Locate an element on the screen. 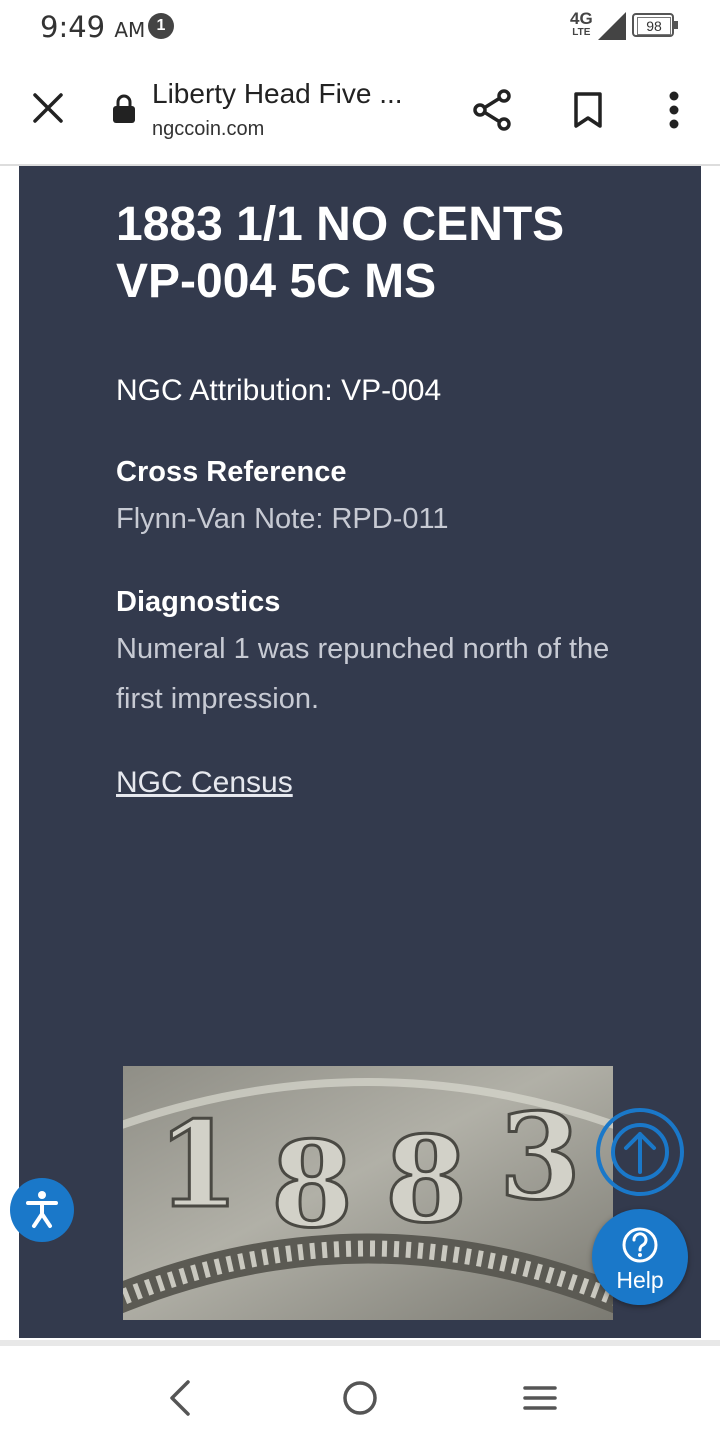 This screenshot has width=720, height=1440. network-indicator: 4G LTE is located at coordinates (581, 23).